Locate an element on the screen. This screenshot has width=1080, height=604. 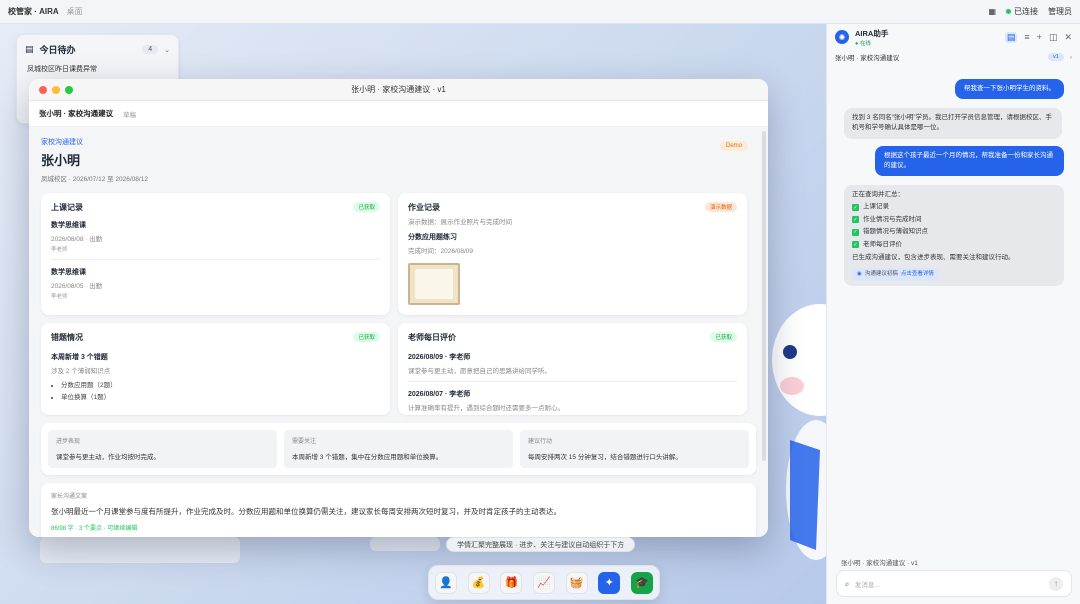
evaluation-head: 2026/08/09 · 李老师 is located at coordinates (439, 357).